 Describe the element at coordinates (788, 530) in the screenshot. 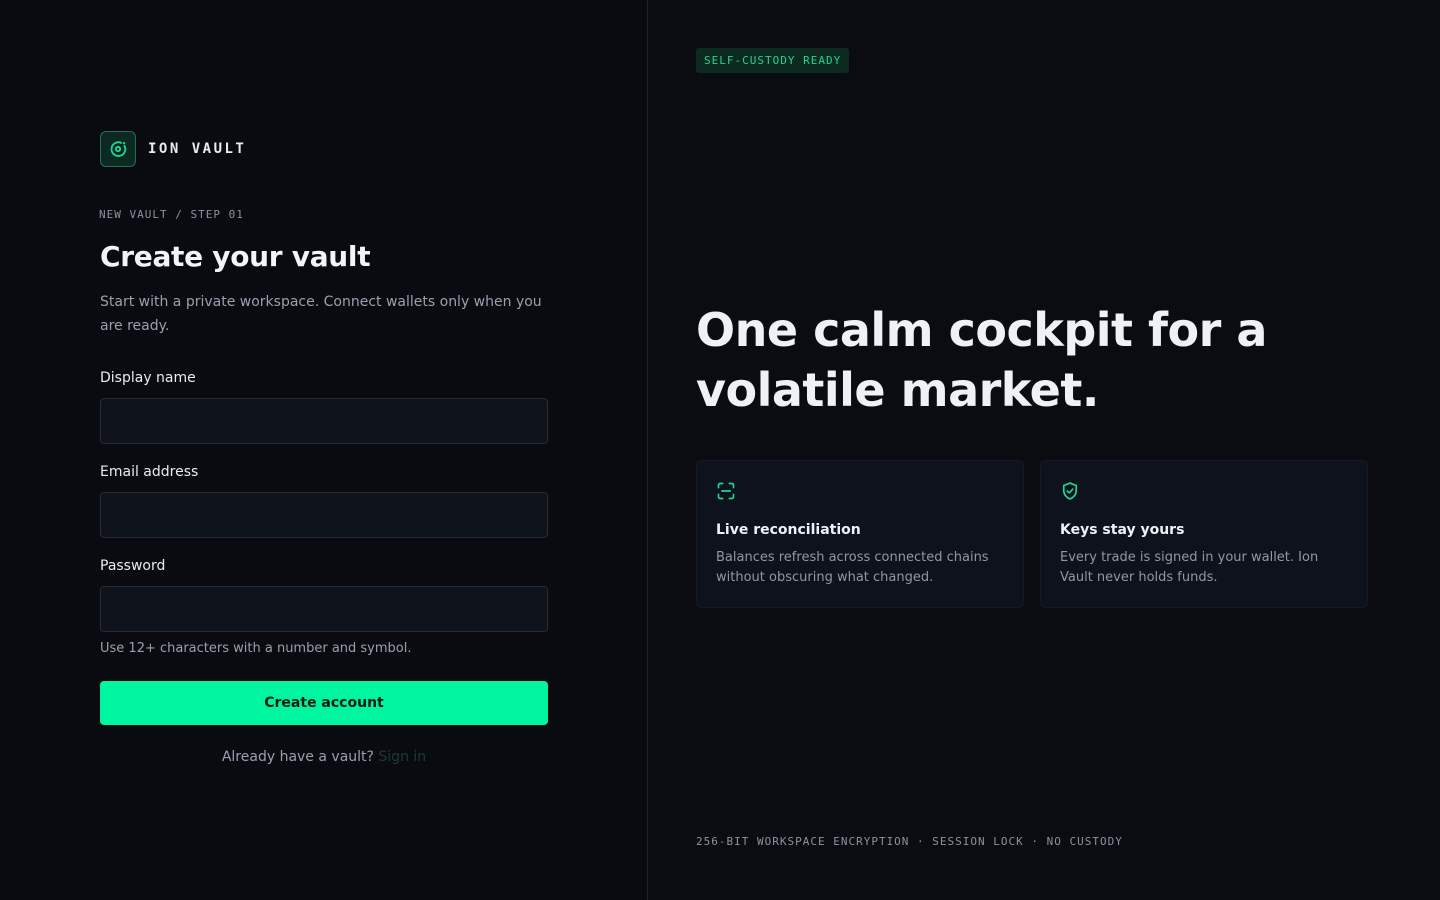

I see `card-title: Live reconciliation` at that location.